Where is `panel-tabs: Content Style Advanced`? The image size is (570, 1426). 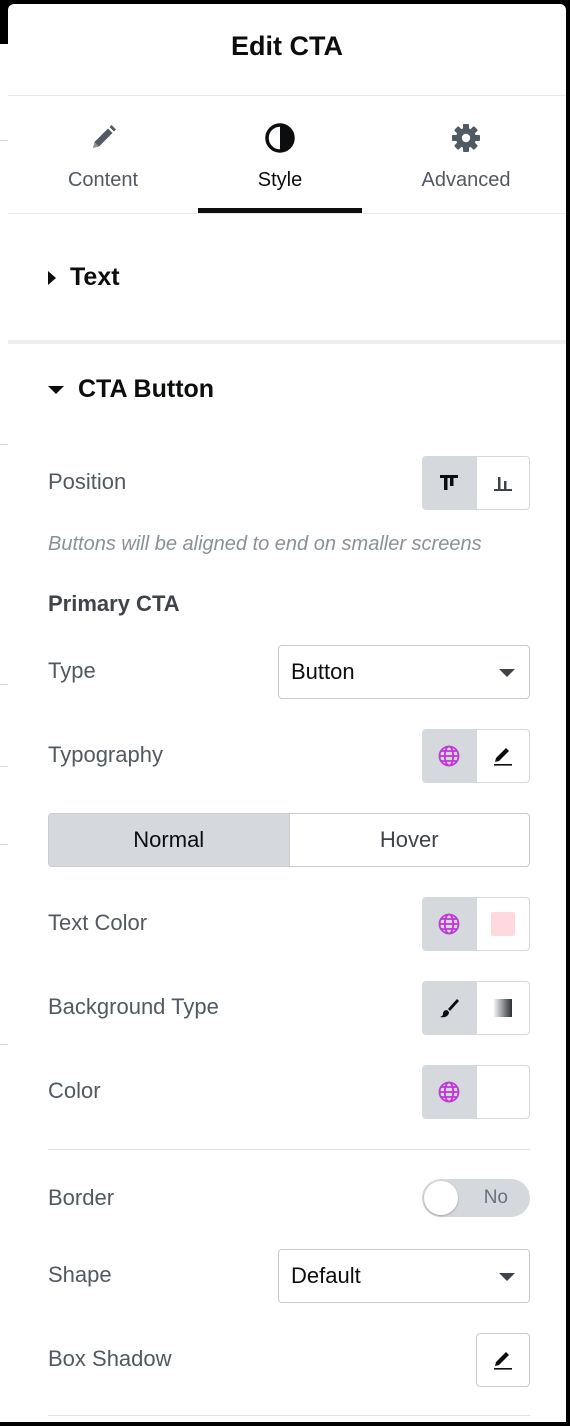 panel-tabs: Content Style Advanced is located at coordinates (287, 155).